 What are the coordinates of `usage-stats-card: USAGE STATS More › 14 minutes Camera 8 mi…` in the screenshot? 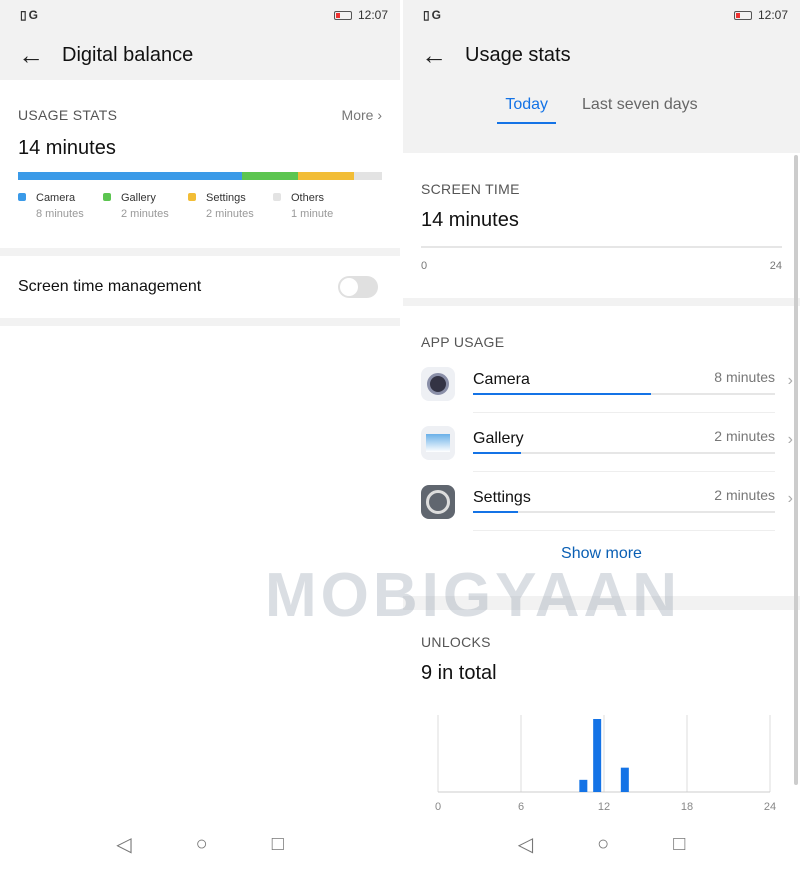 It's located at (200, 164).